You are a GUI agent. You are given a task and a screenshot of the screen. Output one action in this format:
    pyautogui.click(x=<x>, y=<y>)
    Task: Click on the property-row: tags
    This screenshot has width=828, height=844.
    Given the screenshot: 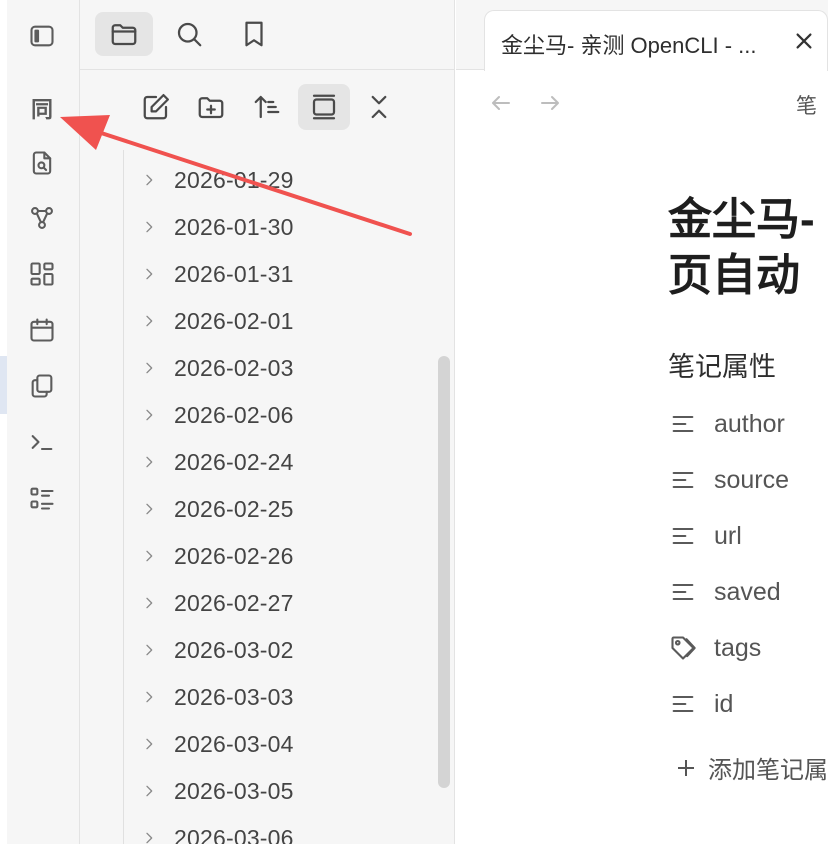 What is the action you would take?
    pyautogui.click(x=714, y=648)
    